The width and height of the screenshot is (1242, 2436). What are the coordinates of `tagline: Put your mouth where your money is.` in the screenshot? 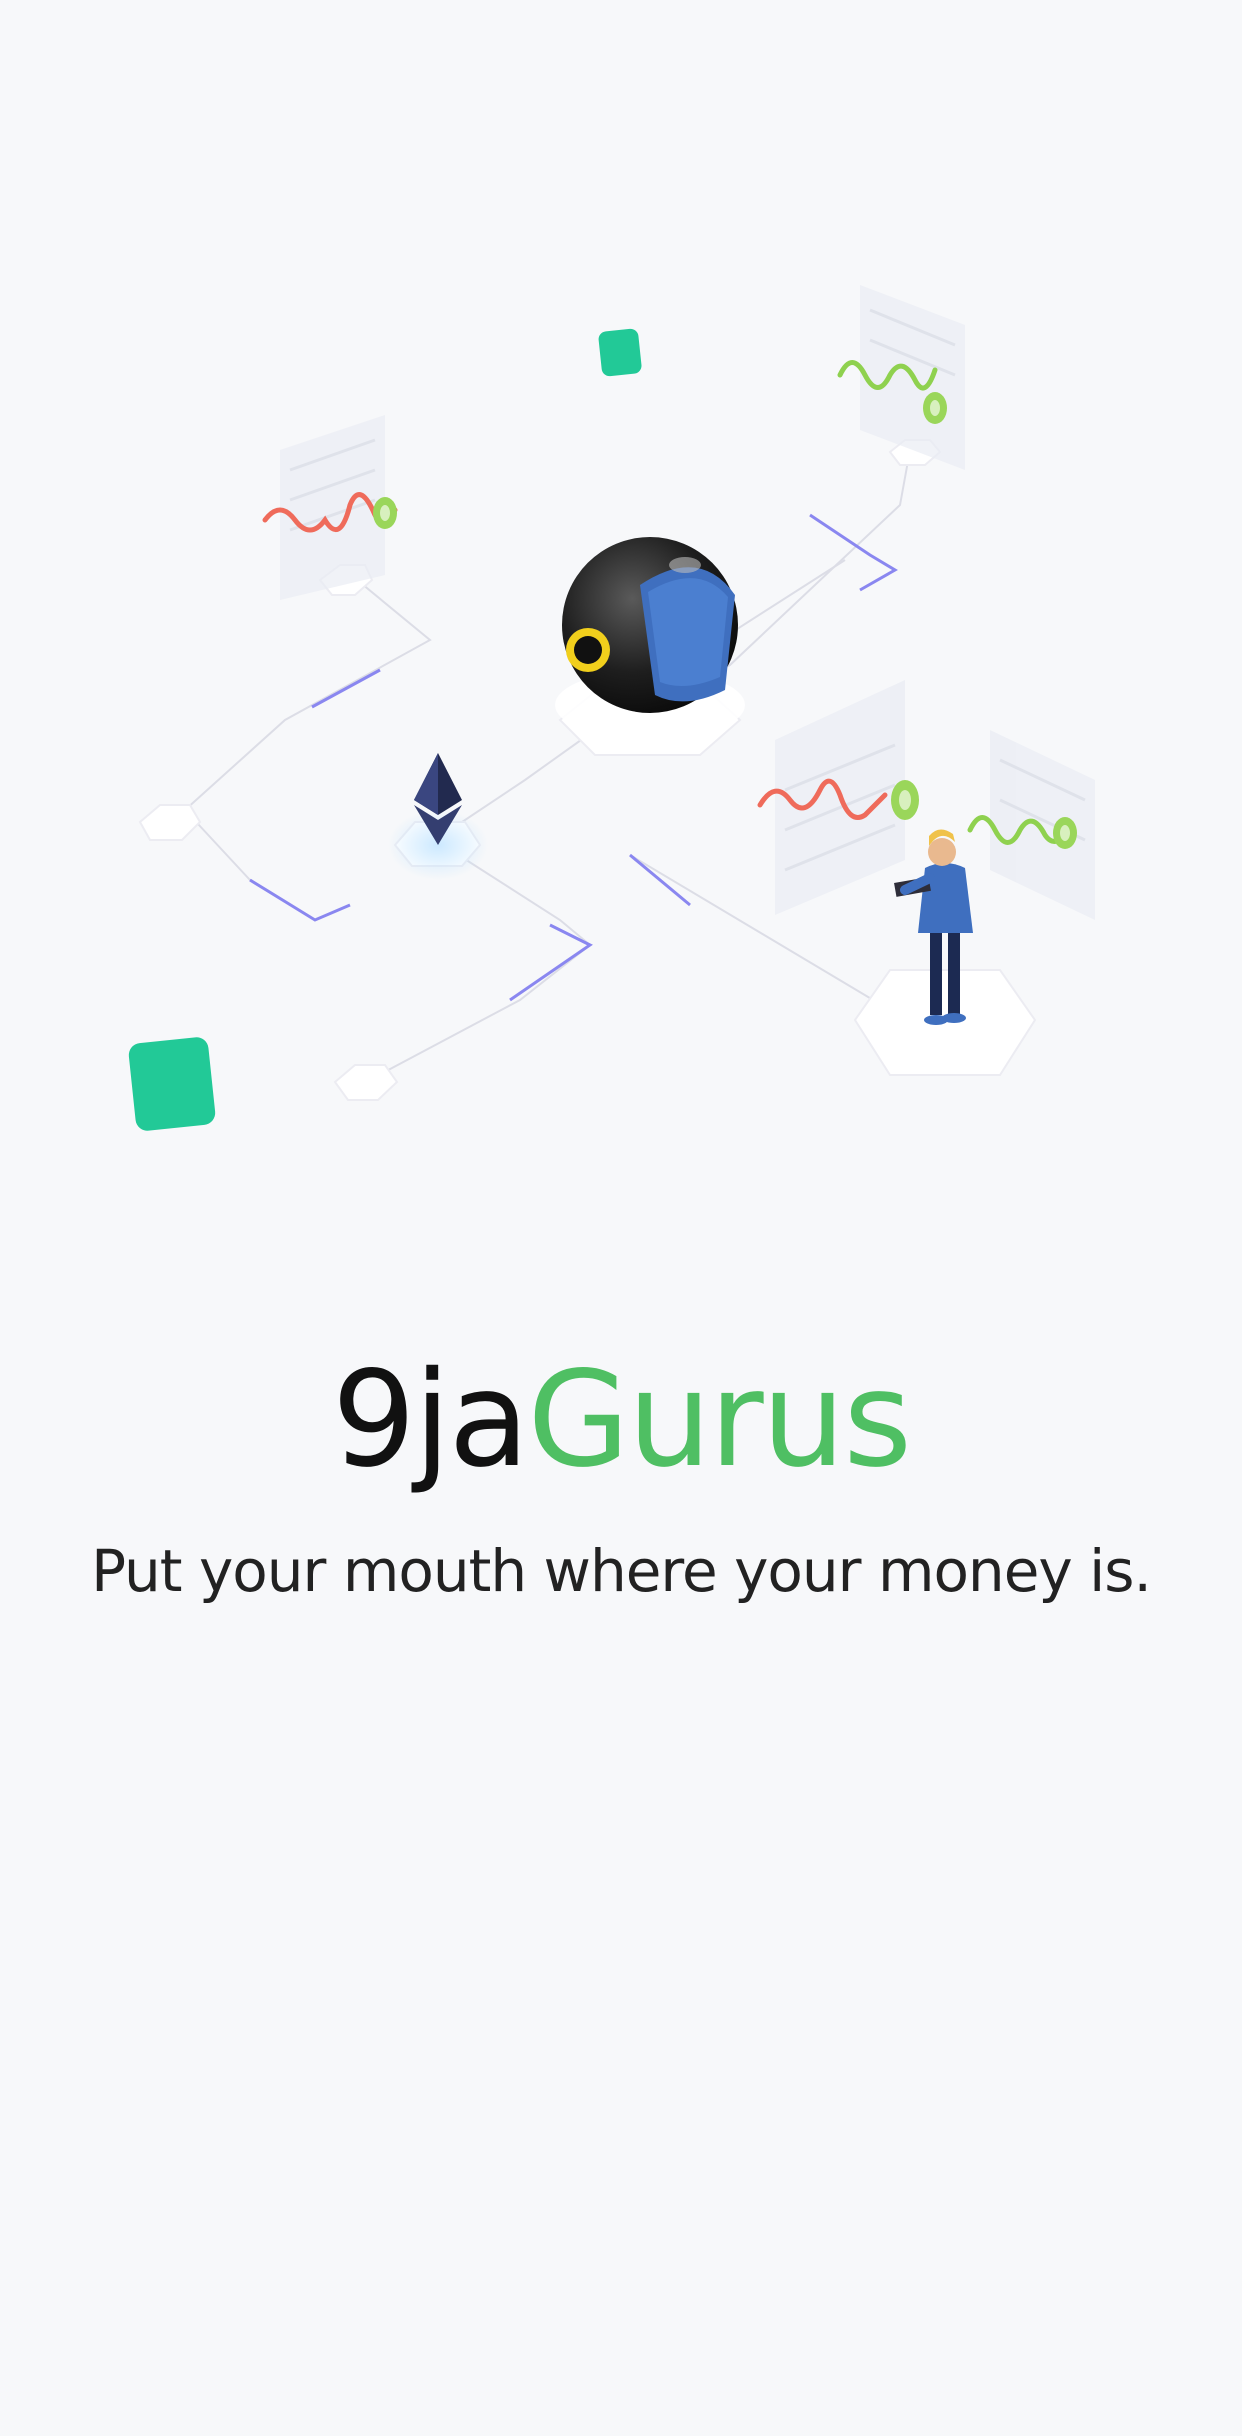 It's located at (621, 1571).